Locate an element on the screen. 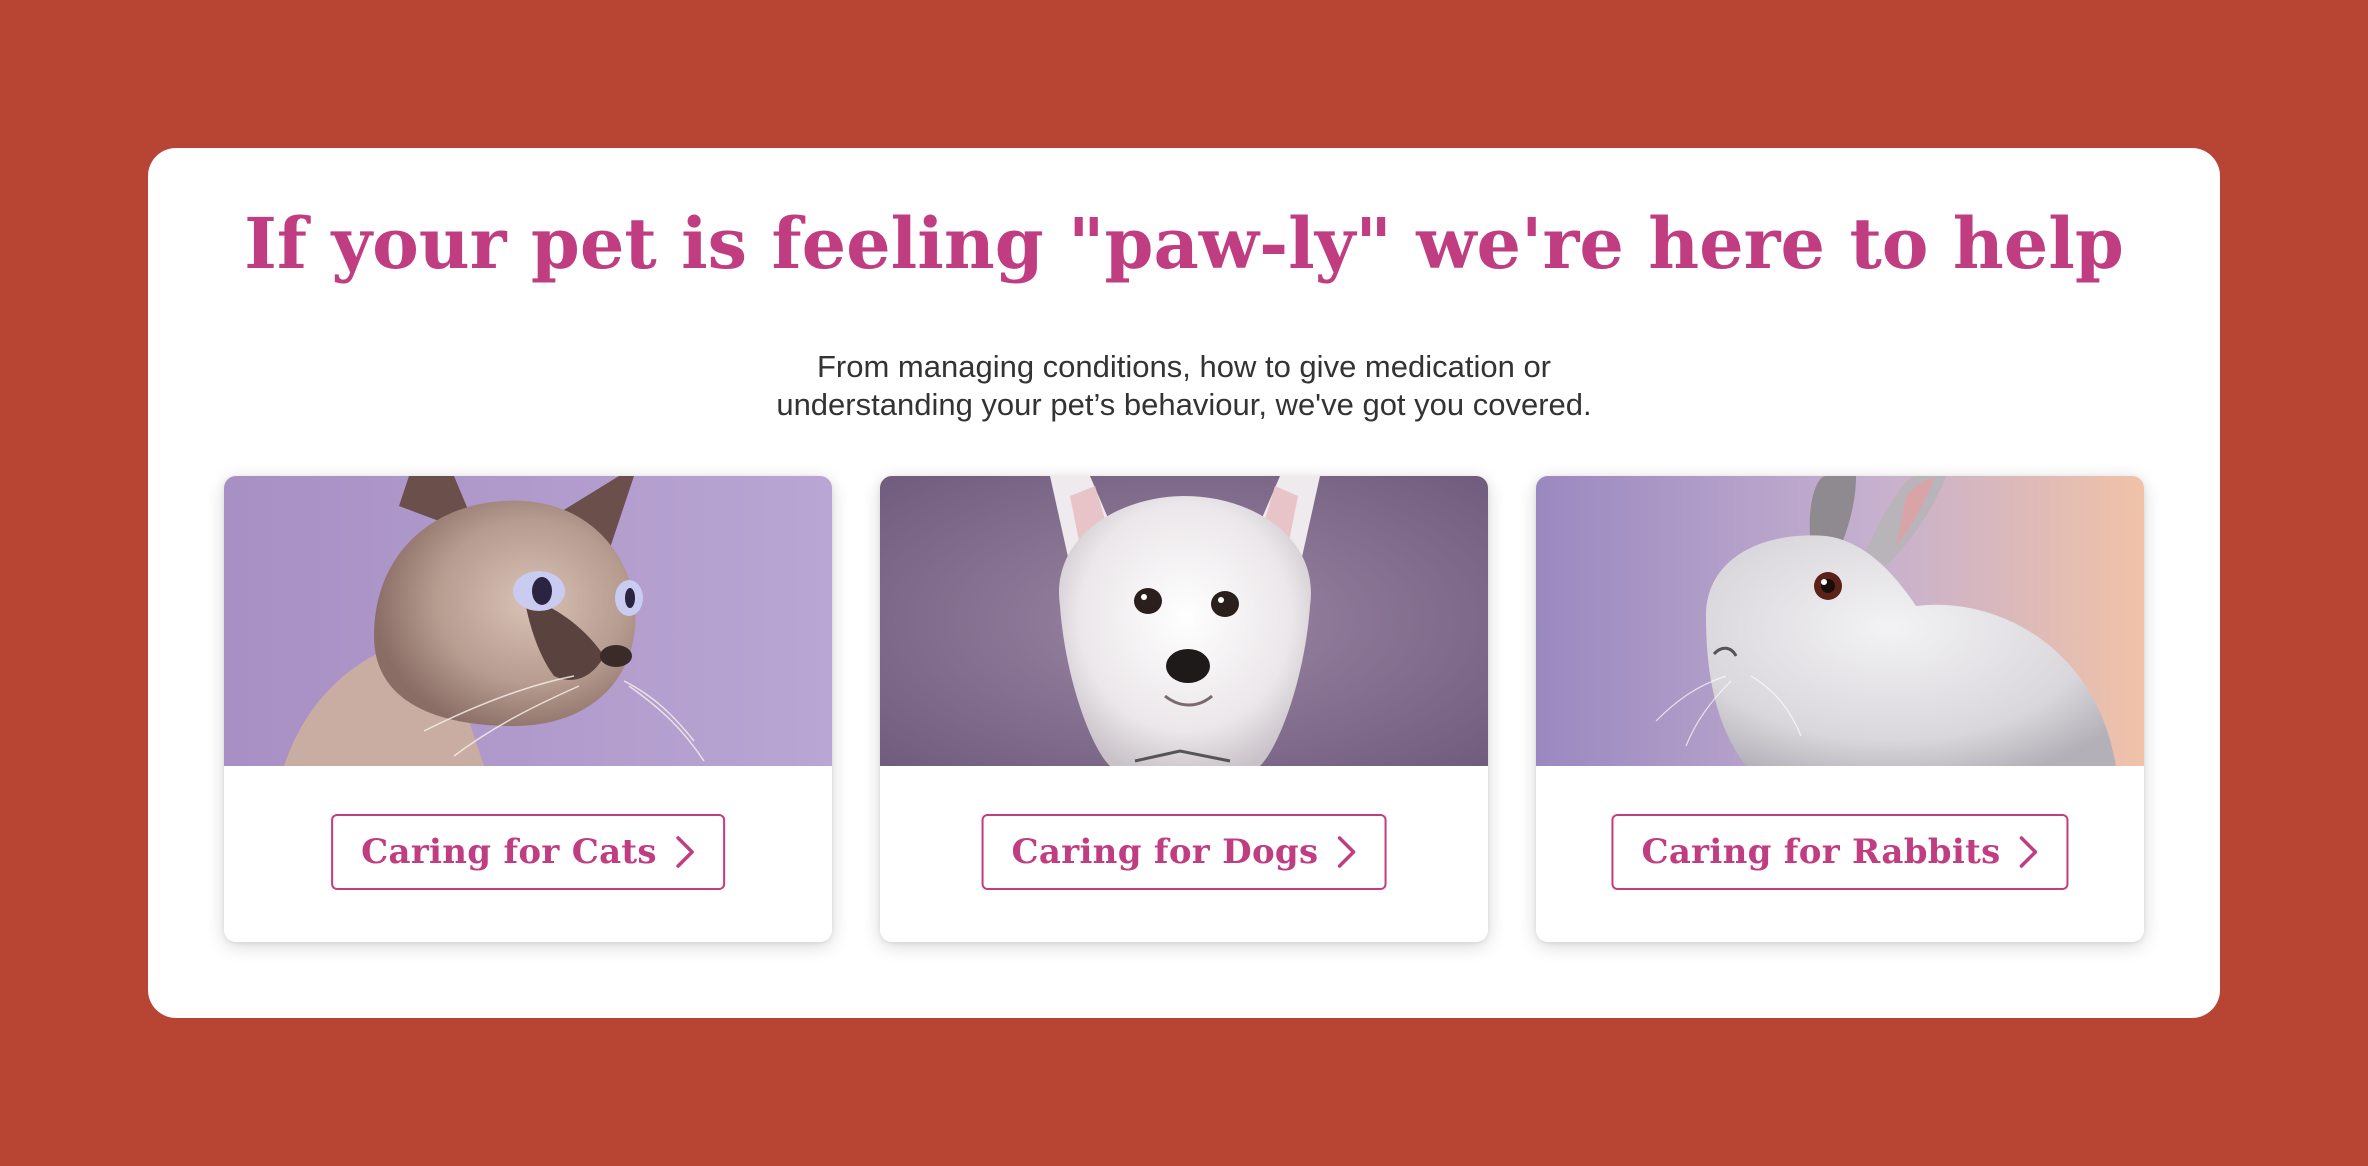  caring-for-dogs-button: Caring for Dogs is located at coordinates (1184, 852).